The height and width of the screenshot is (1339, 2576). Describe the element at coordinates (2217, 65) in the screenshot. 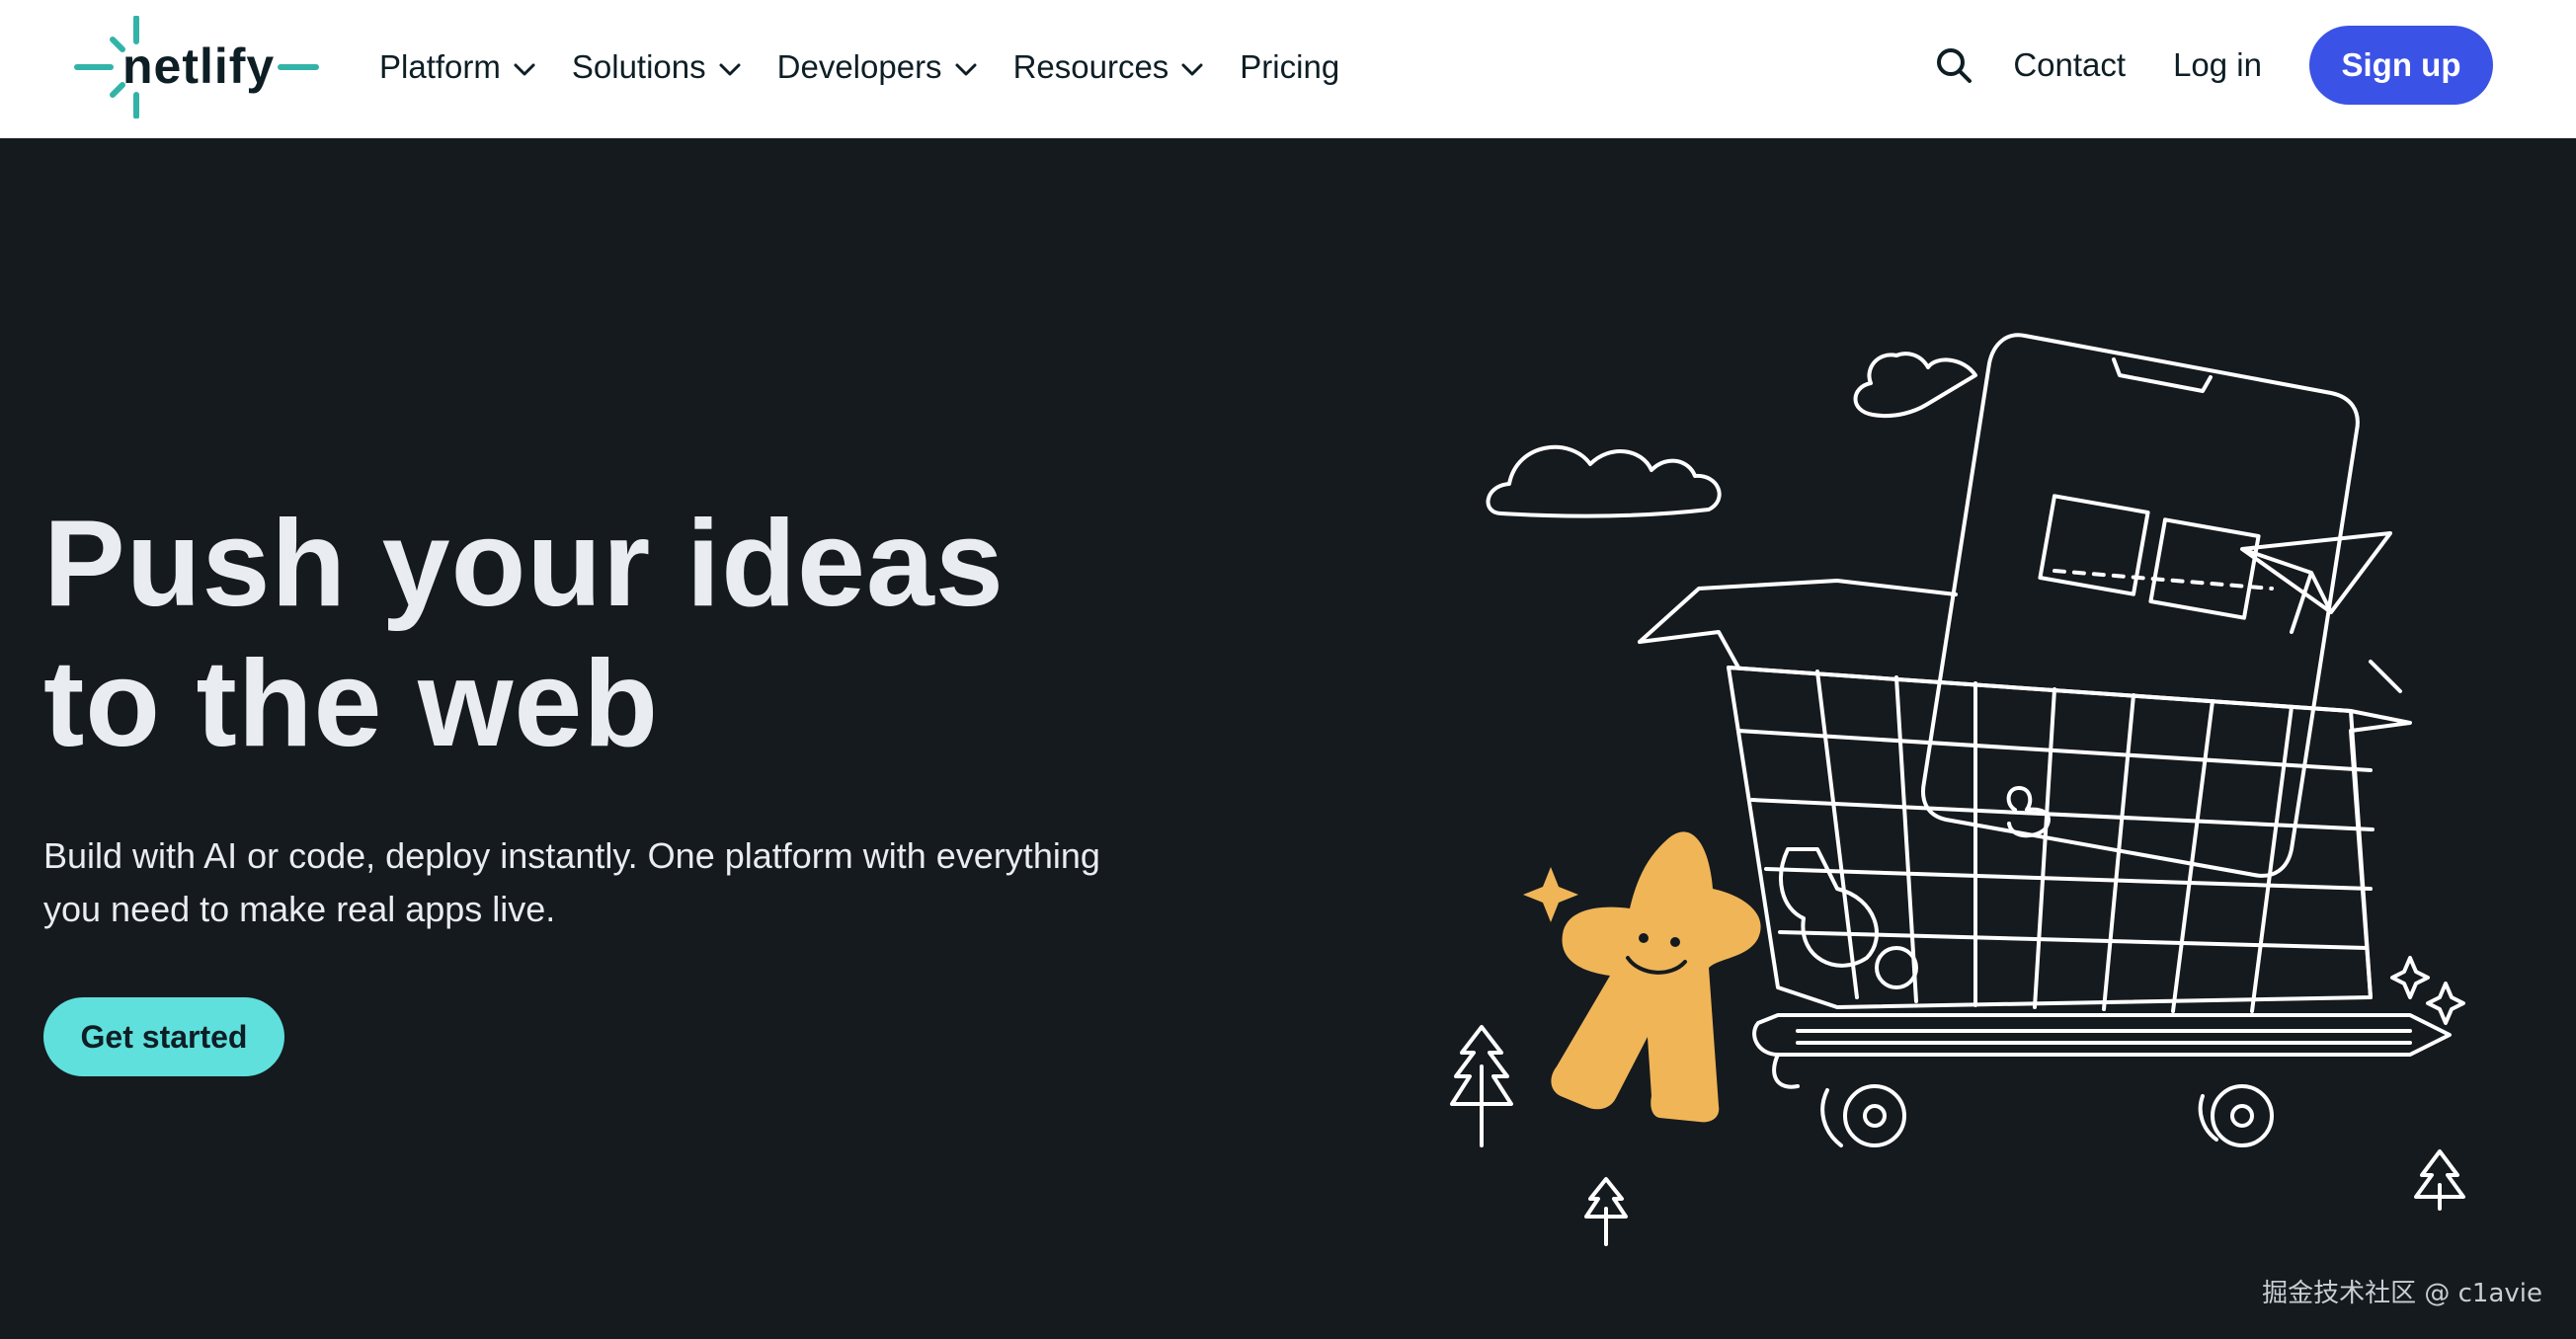

I see `login-link: Log in` at that location.